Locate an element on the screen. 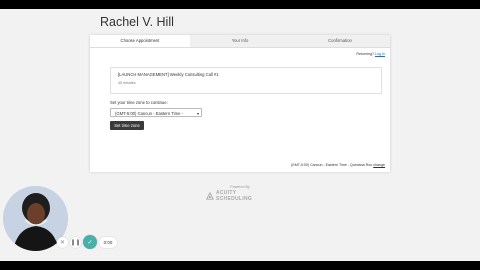 Image resolution: width=480 pixels, height=270 pixels. chevron-down-icon: ▾ is located at coordinates (197, 113).